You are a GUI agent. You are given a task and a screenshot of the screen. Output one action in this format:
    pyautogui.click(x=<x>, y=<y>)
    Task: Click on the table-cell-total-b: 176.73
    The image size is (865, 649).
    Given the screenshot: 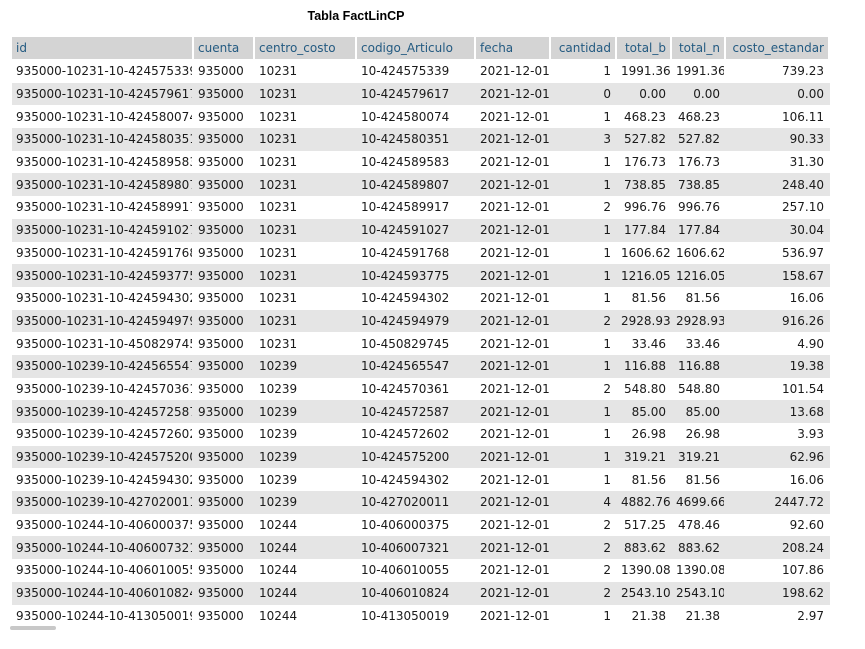 What is the action you would take?
    pyautogui.click(x=644, y=162)
    